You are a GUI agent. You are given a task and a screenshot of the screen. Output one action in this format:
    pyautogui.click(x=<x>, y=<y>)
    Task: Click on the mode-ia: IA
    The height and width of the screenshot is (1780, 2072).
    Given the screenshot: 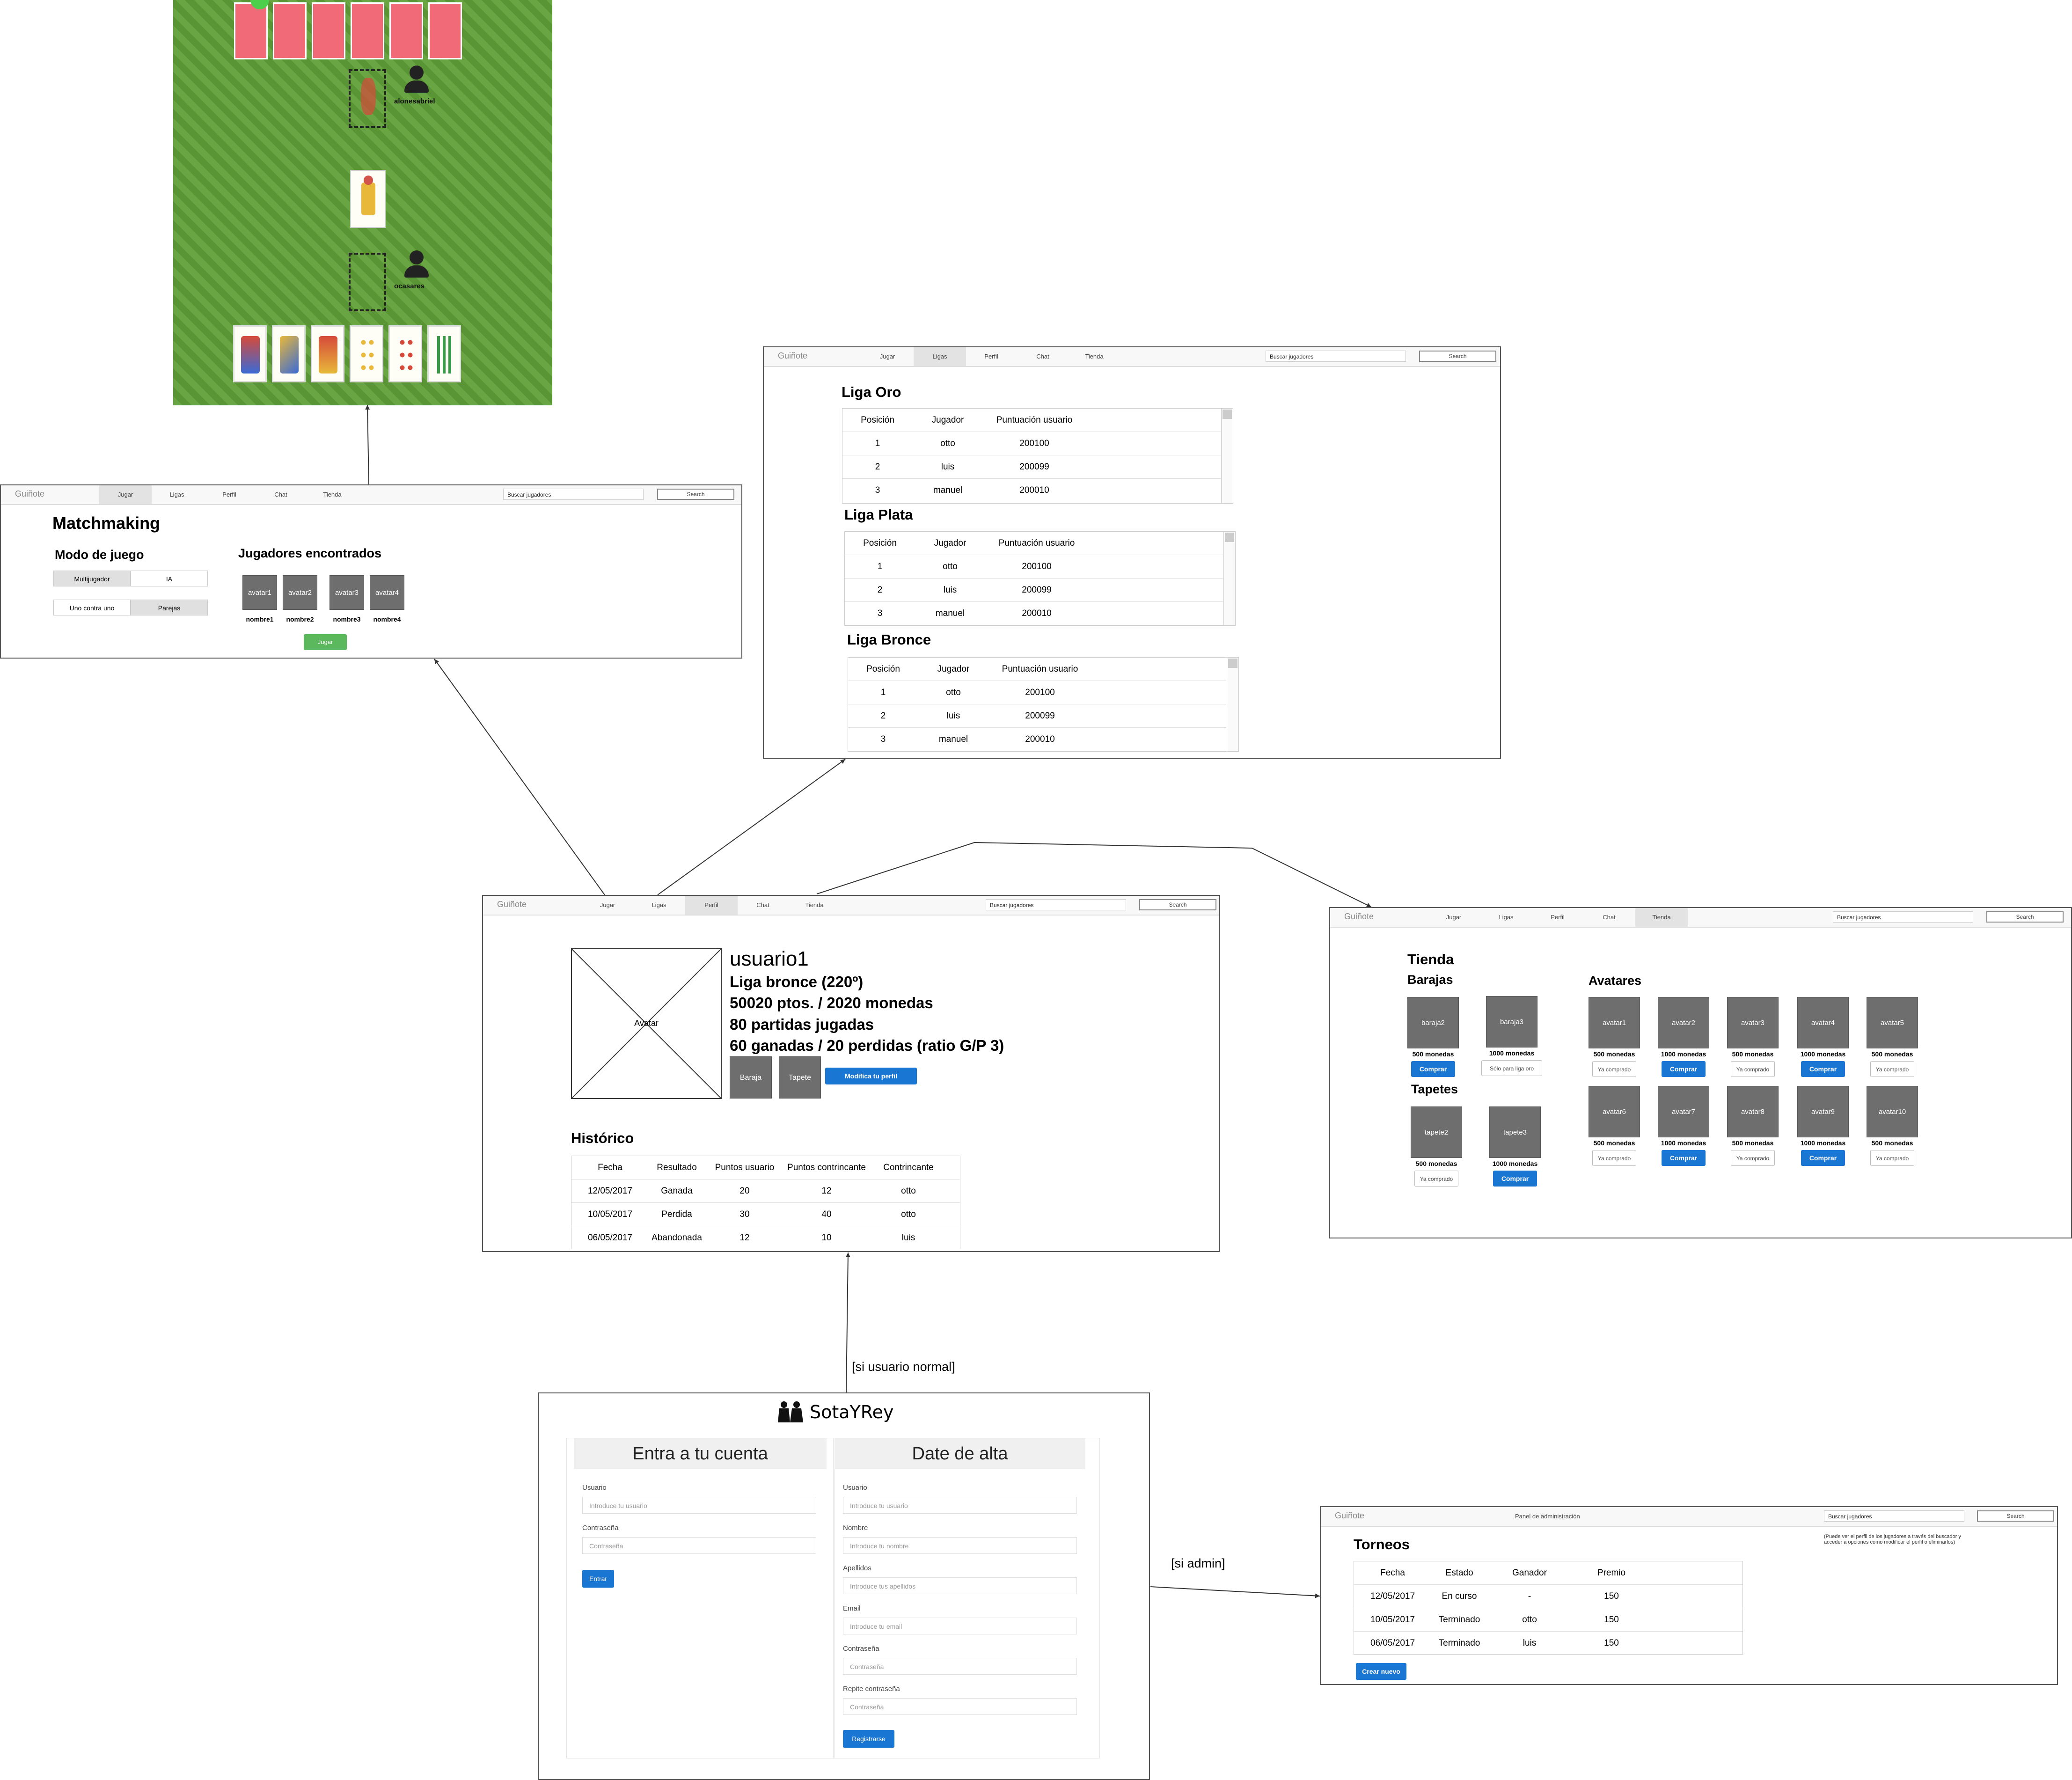 What is the action you would take?
    pyautogui.click(x=169, y=578)
    